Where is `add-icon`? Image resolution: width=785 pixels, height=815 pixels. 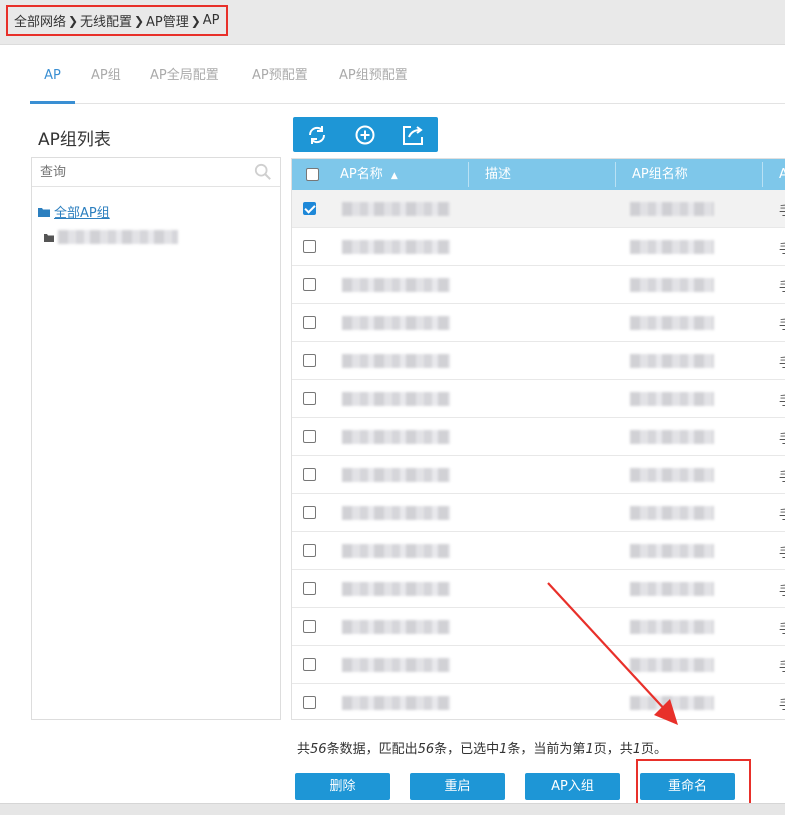 add-icon is located at coordinates (365, 134).